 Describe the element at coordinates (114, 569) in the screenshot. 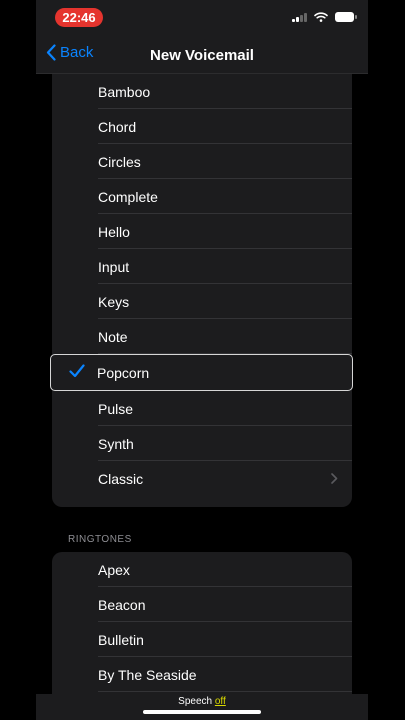

I see `ringtone-label: Apex` at that location.